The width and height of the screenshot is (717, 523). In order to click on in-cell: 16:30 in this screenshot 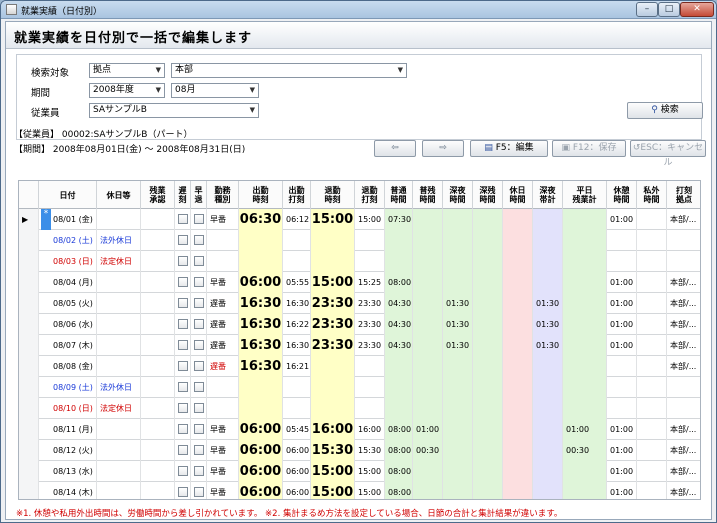, I will do `click(261, 303)`.